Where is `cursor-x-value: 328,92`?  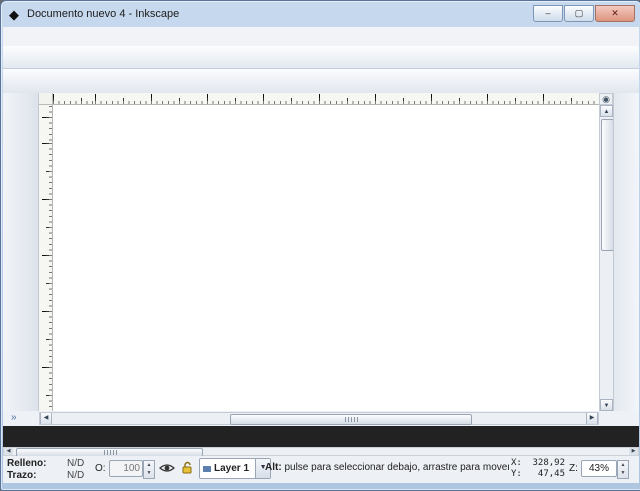
cursor-x-value: 328,92 is located at coordinates (548, 463).